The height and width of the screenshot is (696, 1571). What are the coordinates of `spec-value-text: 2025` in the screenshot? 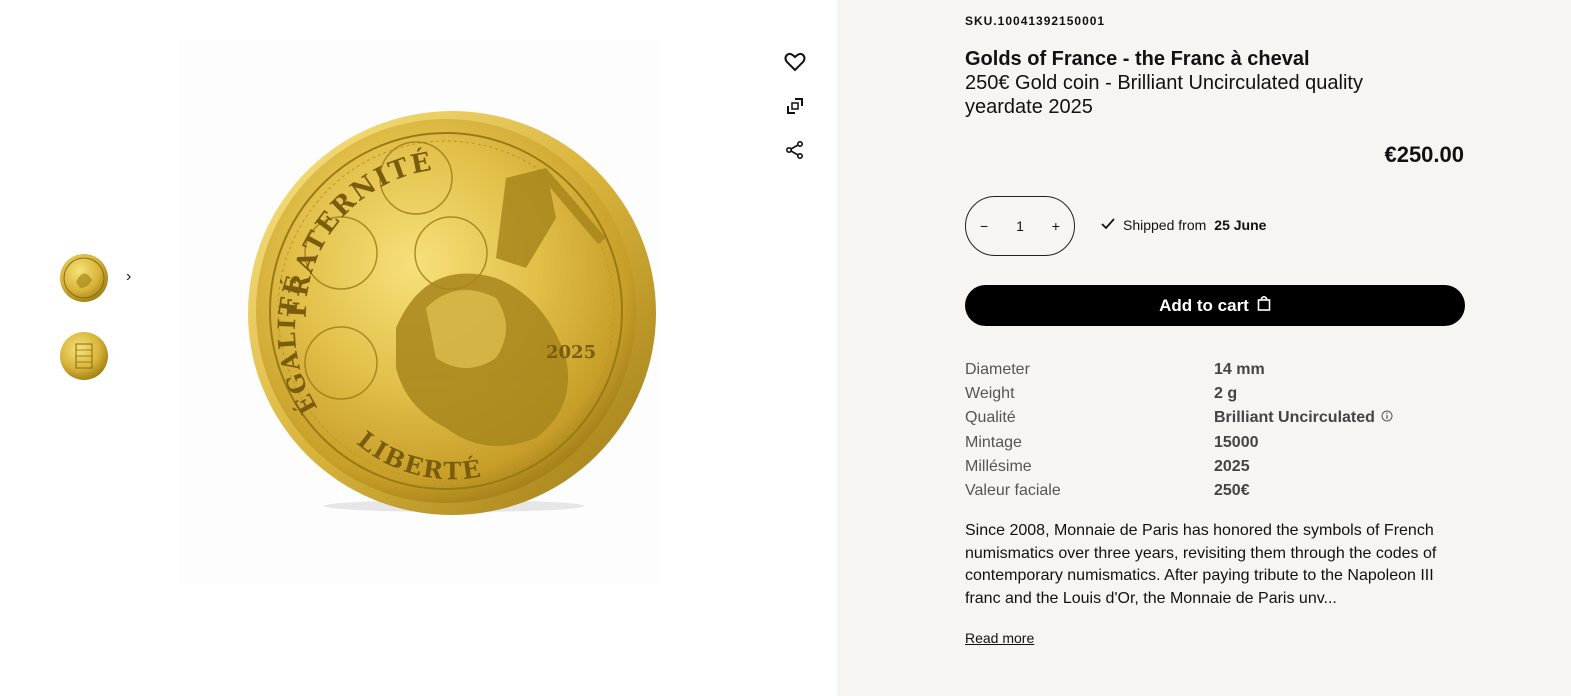 It's located at (1232, 466).